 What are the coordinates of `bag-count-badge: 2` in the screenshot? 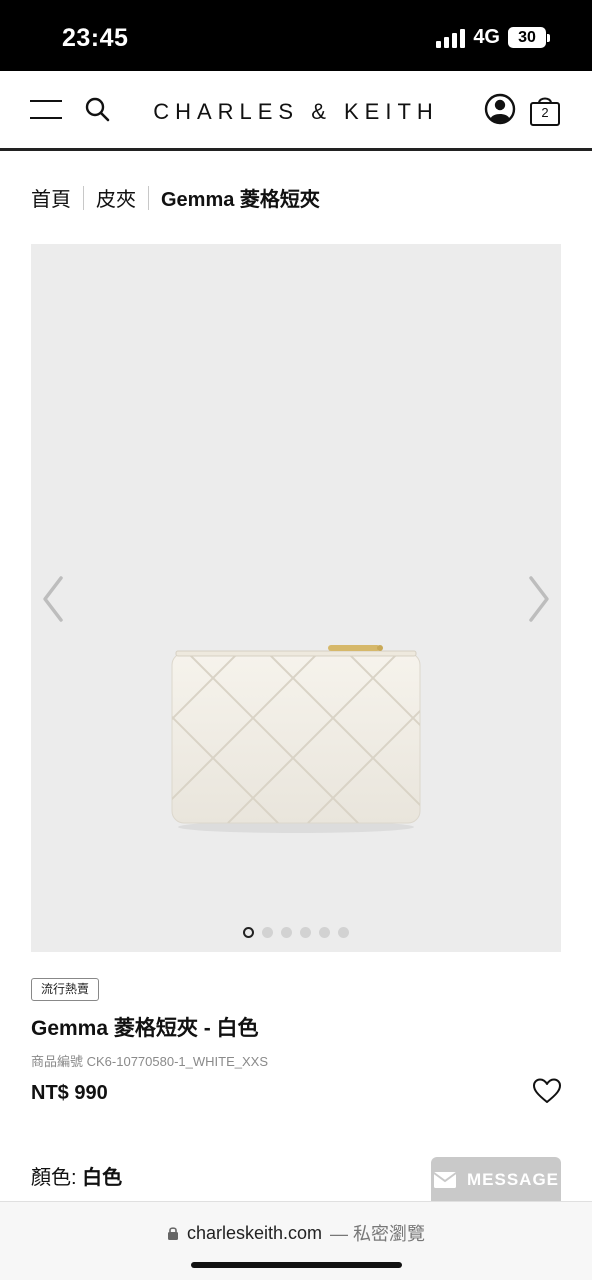 It's located at (545, 112).